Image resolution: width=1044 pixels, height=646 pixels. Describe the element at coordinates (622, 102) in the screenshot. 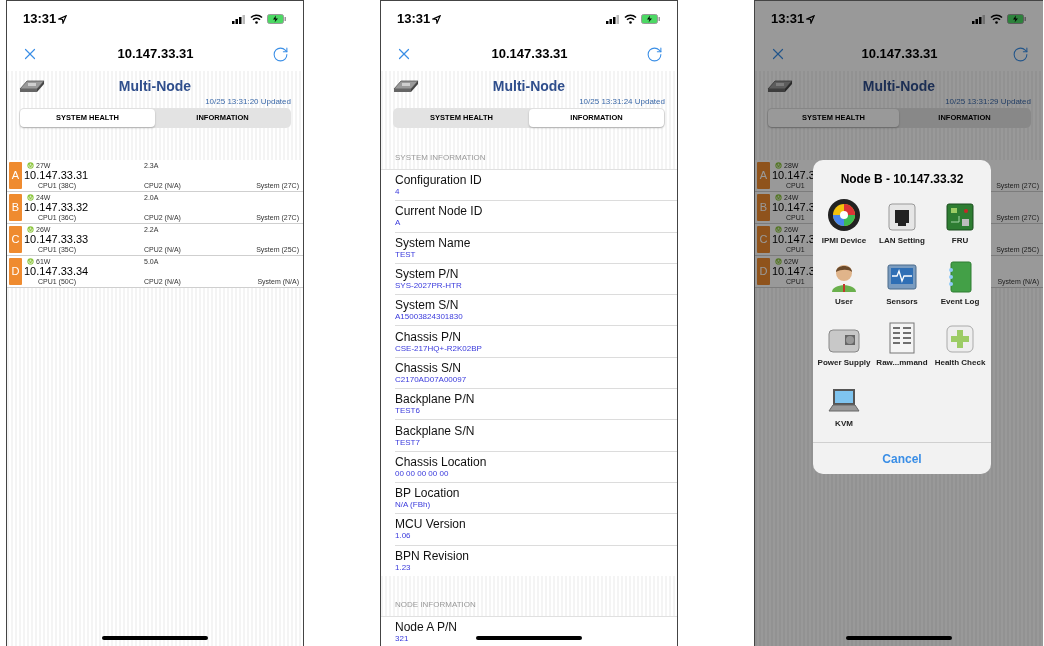

I see `updated-time: 10/25 13:31:24 Updated` at that location.